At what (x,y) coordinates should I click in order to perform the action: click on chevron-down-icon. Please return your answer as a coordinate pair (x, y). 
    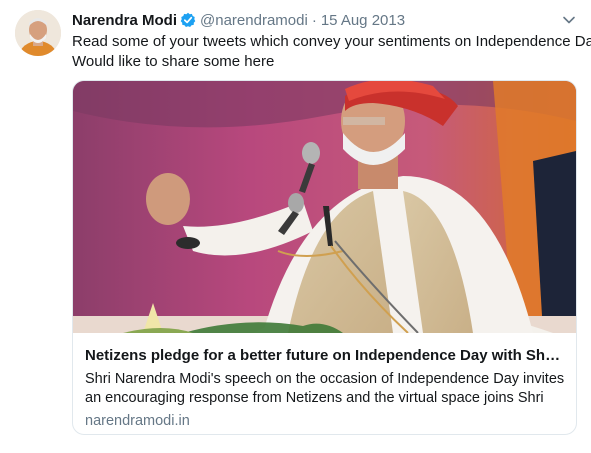
    Looking at the image, I should click on (569, 20).